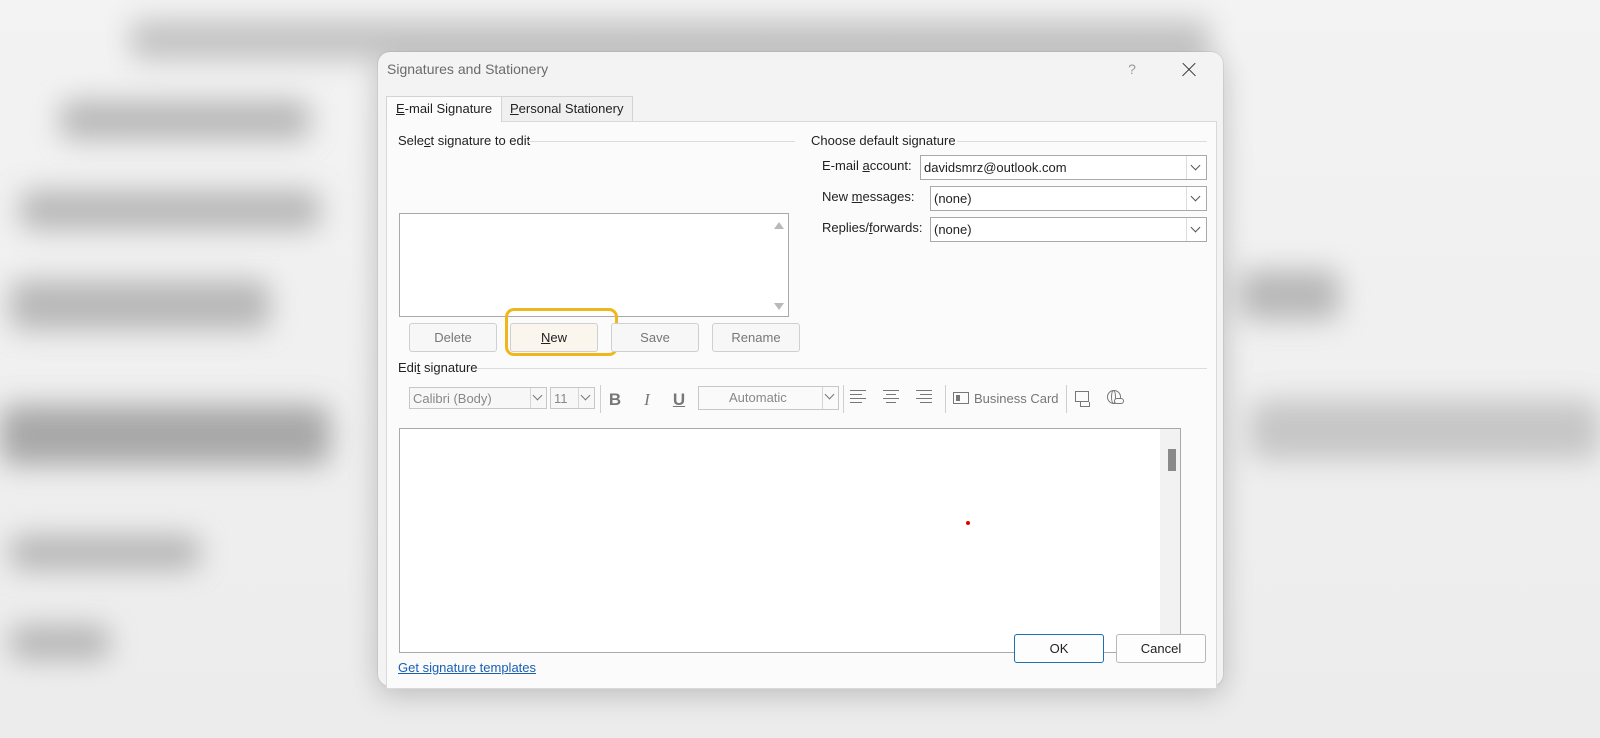 This screenshot has height=738, width=1600. Describe the element at coordinates (444, 109) in the screenshot. I see `tab-email-signature: E-mail Signature` at that location.